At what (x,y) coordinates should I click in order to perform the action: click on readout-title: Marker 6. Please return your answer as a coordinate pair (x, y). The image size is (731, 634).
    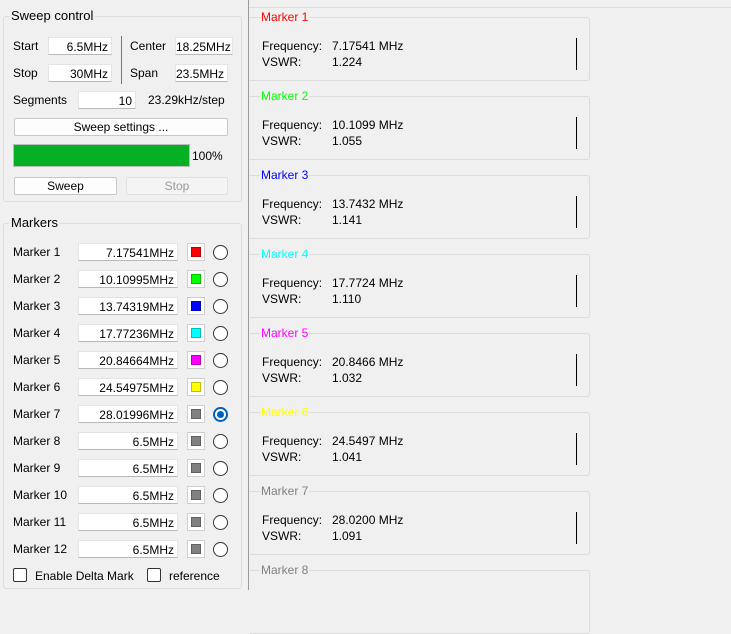
    Looking at the image, I should click on (285, 412).